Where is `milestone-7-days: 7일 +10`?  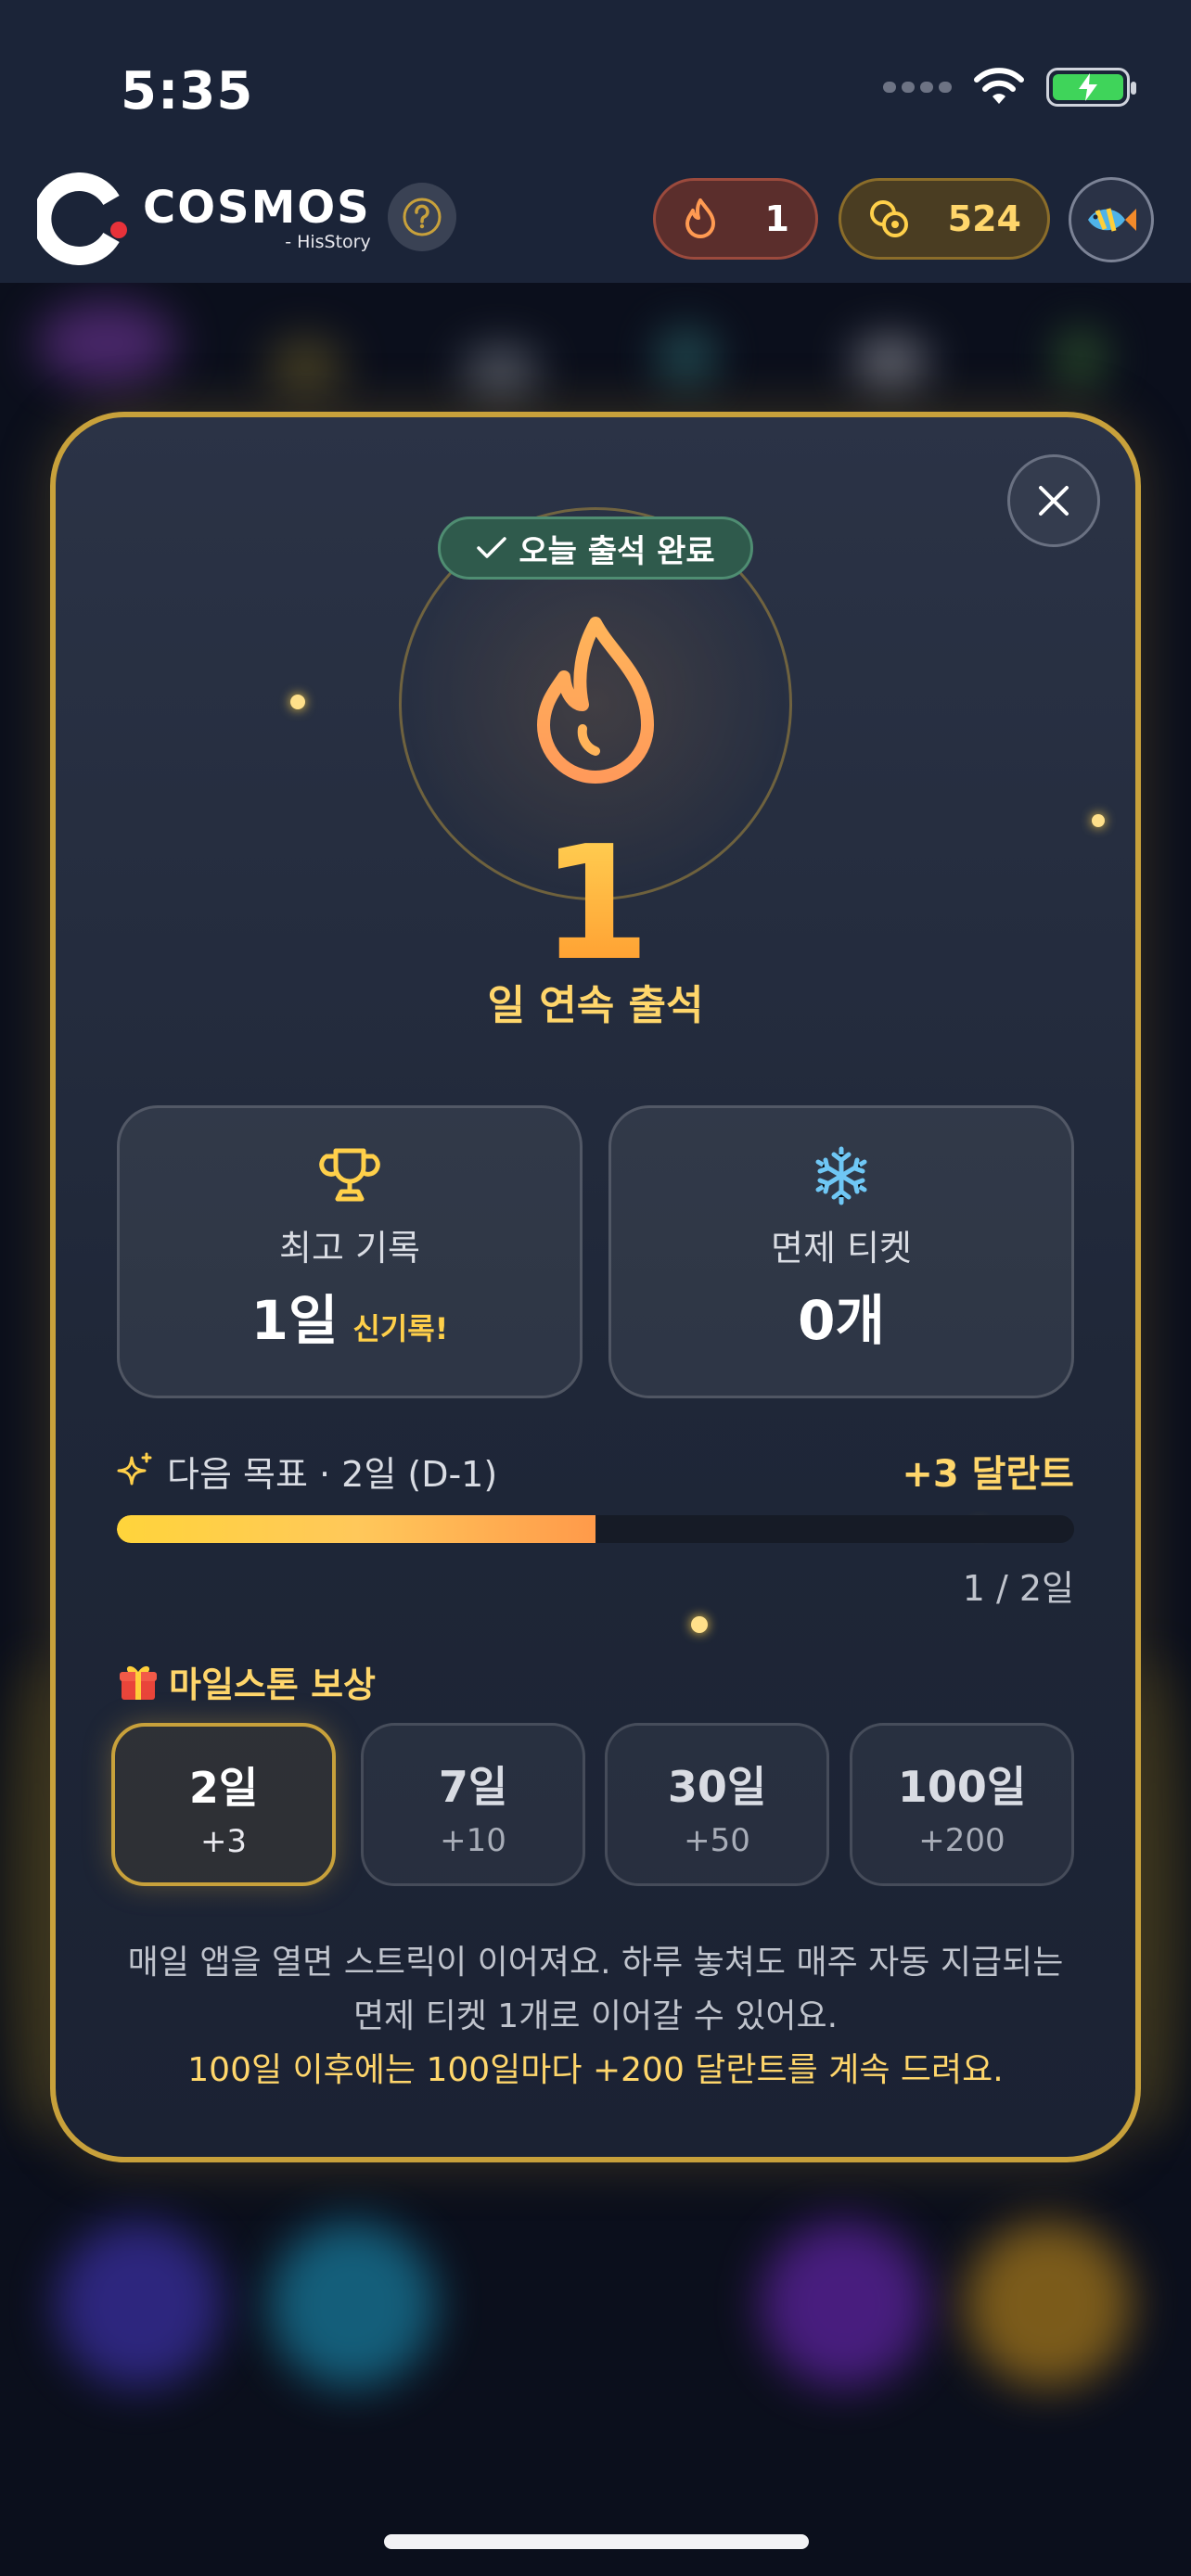
milestone-7-days: 7일 +10 is located at coordinates (473, 1805).